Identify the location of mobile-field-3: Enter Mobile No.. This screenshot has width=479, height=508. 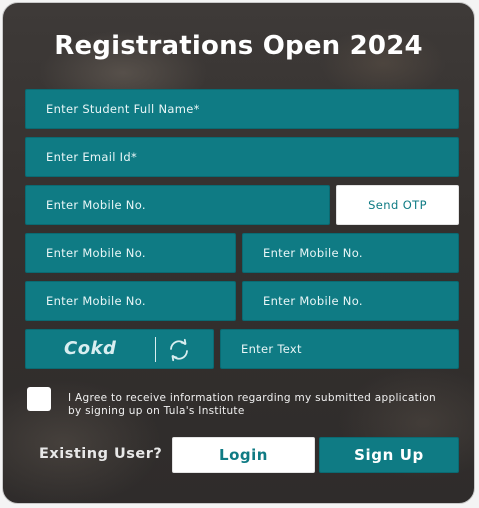
(350, 253).